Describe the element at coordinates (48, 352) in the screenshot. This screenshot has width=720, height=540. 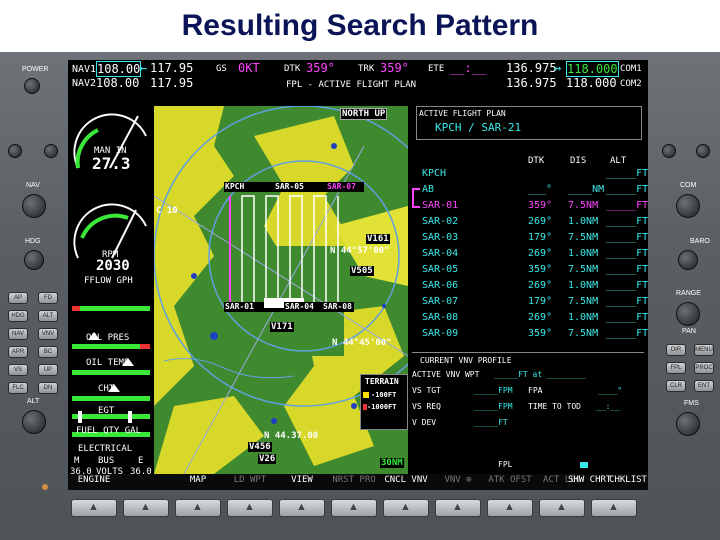
I see `bc-button: BC` at that location.